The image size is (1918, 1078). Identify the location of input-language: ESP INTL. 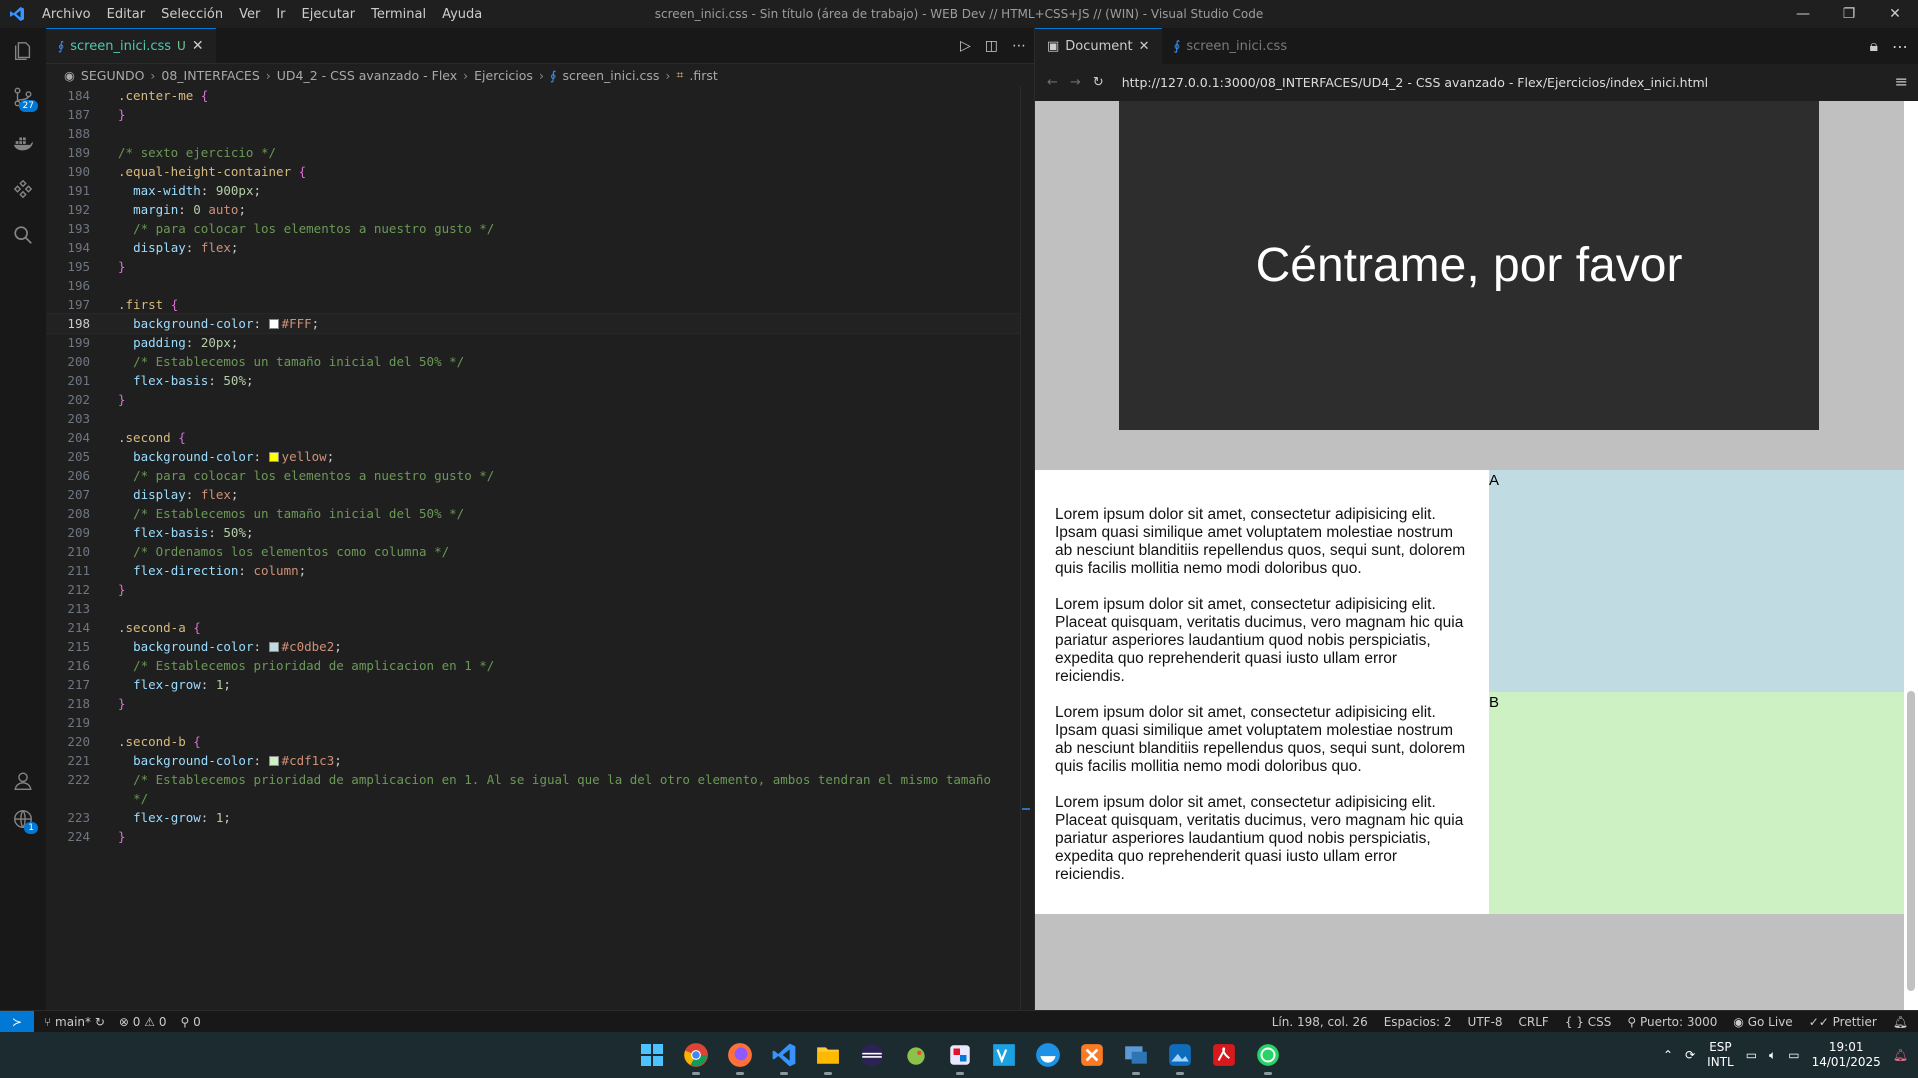
(1720, 1055).